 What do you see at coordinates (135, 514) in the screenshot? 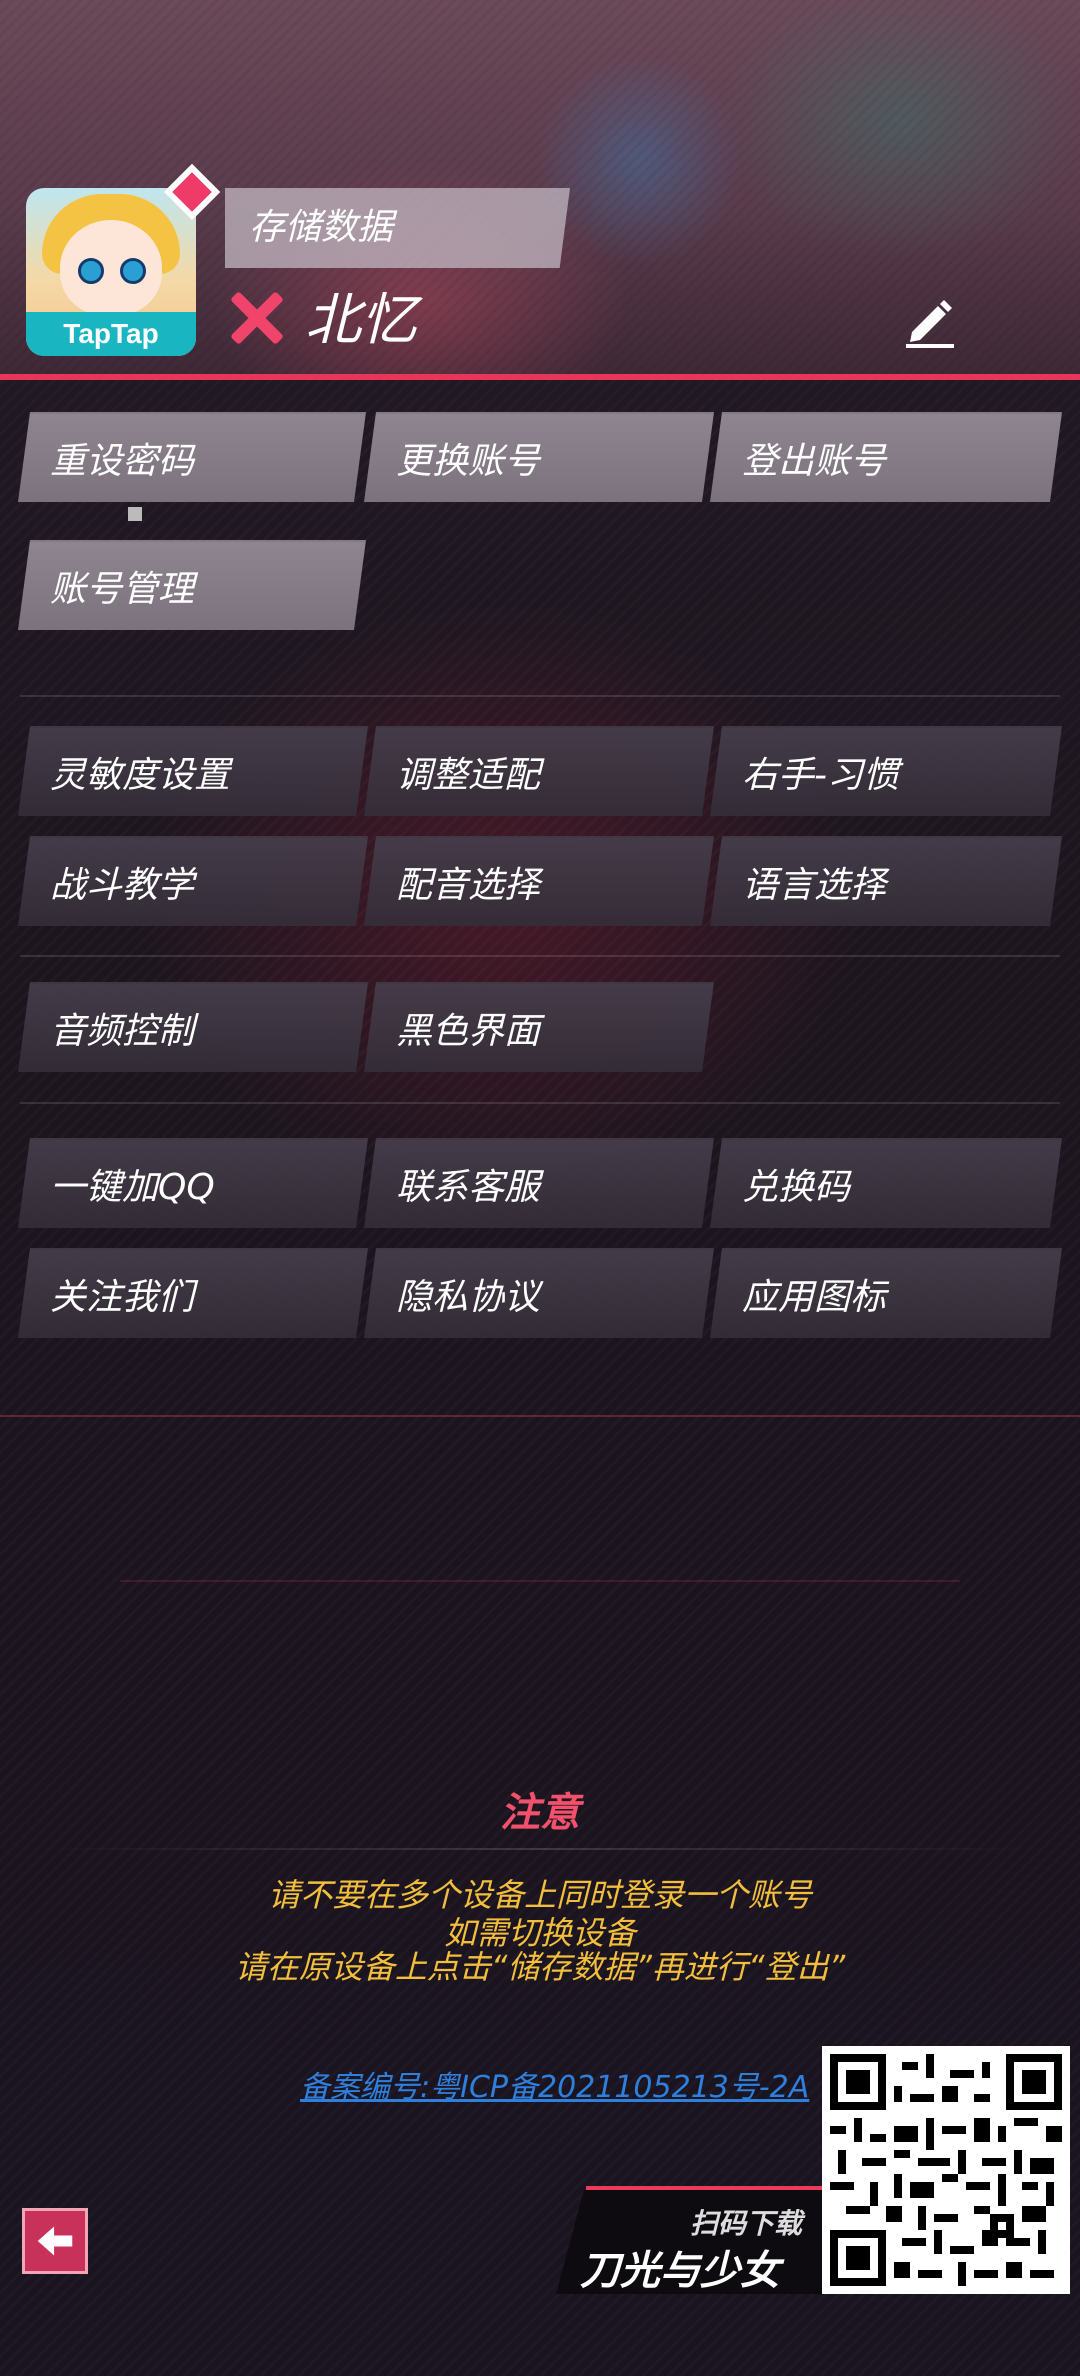
I see `small-marker` at bounding box center [135, 514].